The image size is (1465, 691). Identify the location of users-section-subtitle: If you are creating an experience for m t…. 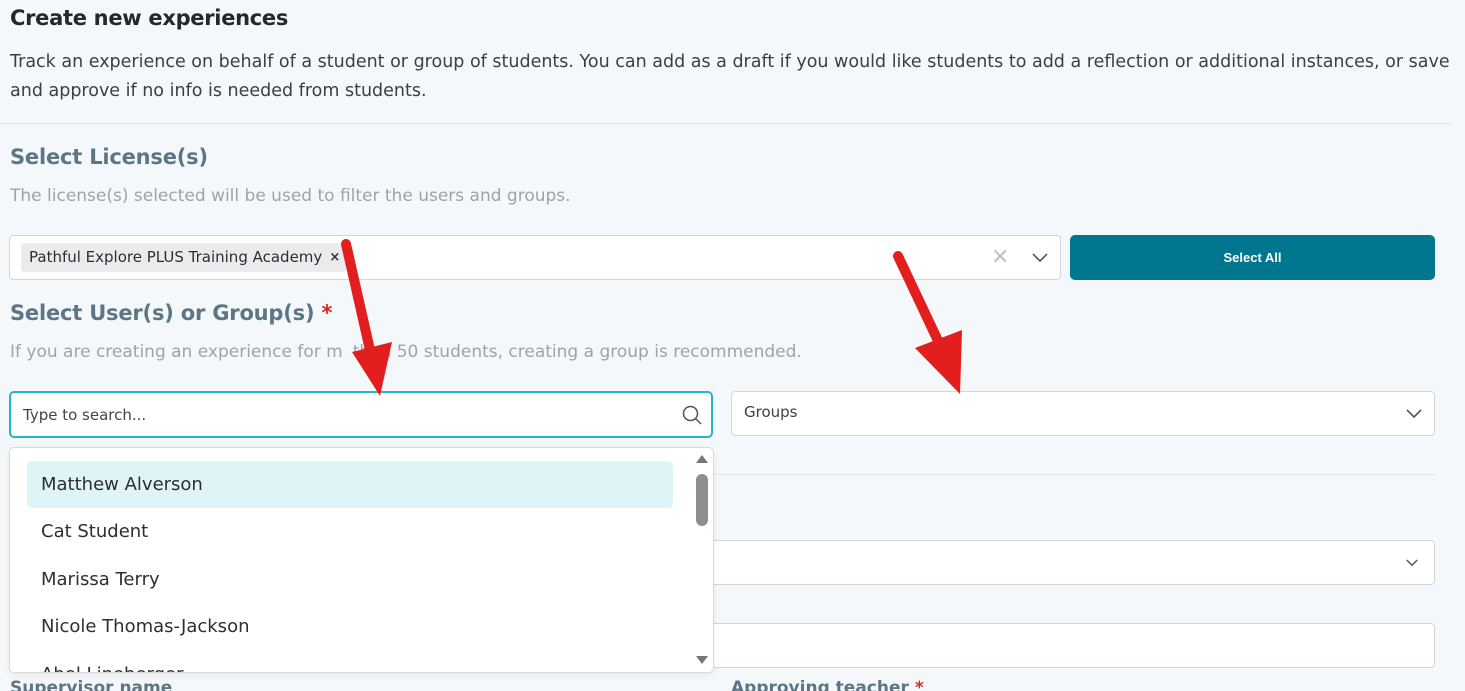
(406, 352).